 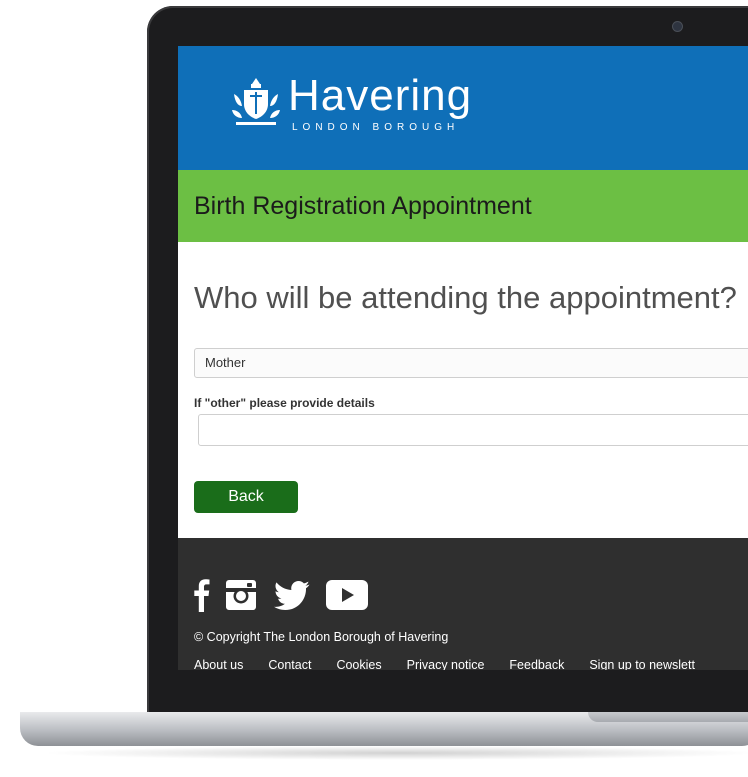 I want to click on service-title: Birth Registration Appointment, so click(x=363, y=206).